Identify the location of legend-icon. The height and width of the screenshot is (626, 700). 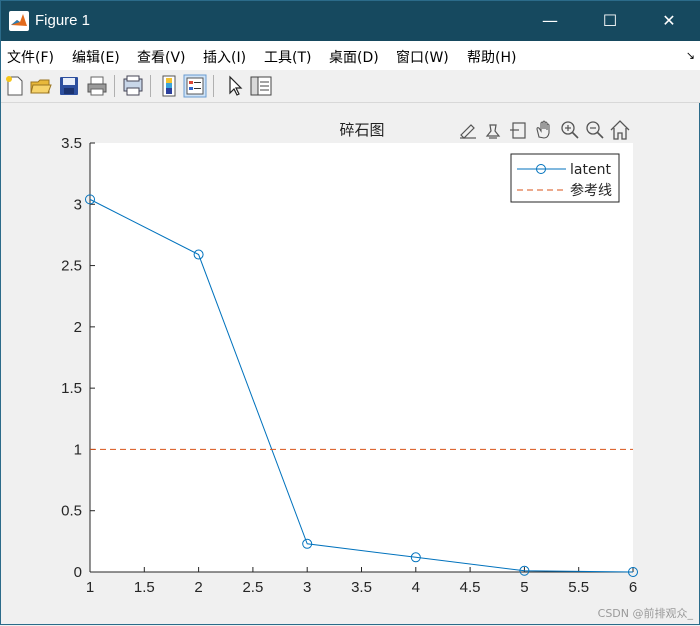
(195, 86).